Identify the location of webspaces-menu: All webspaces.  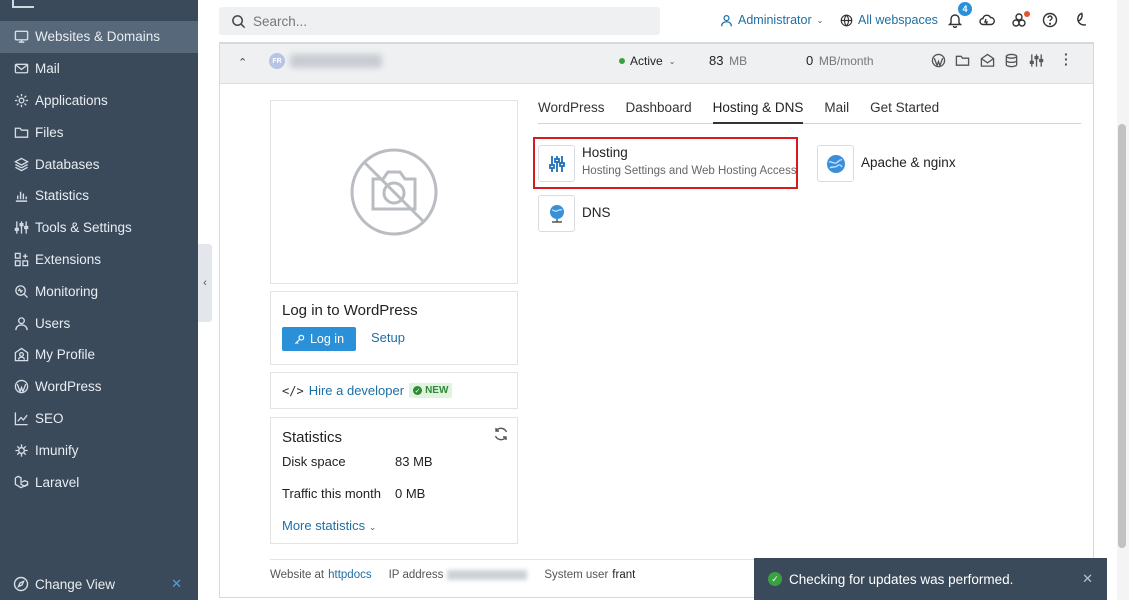
(889, 20).